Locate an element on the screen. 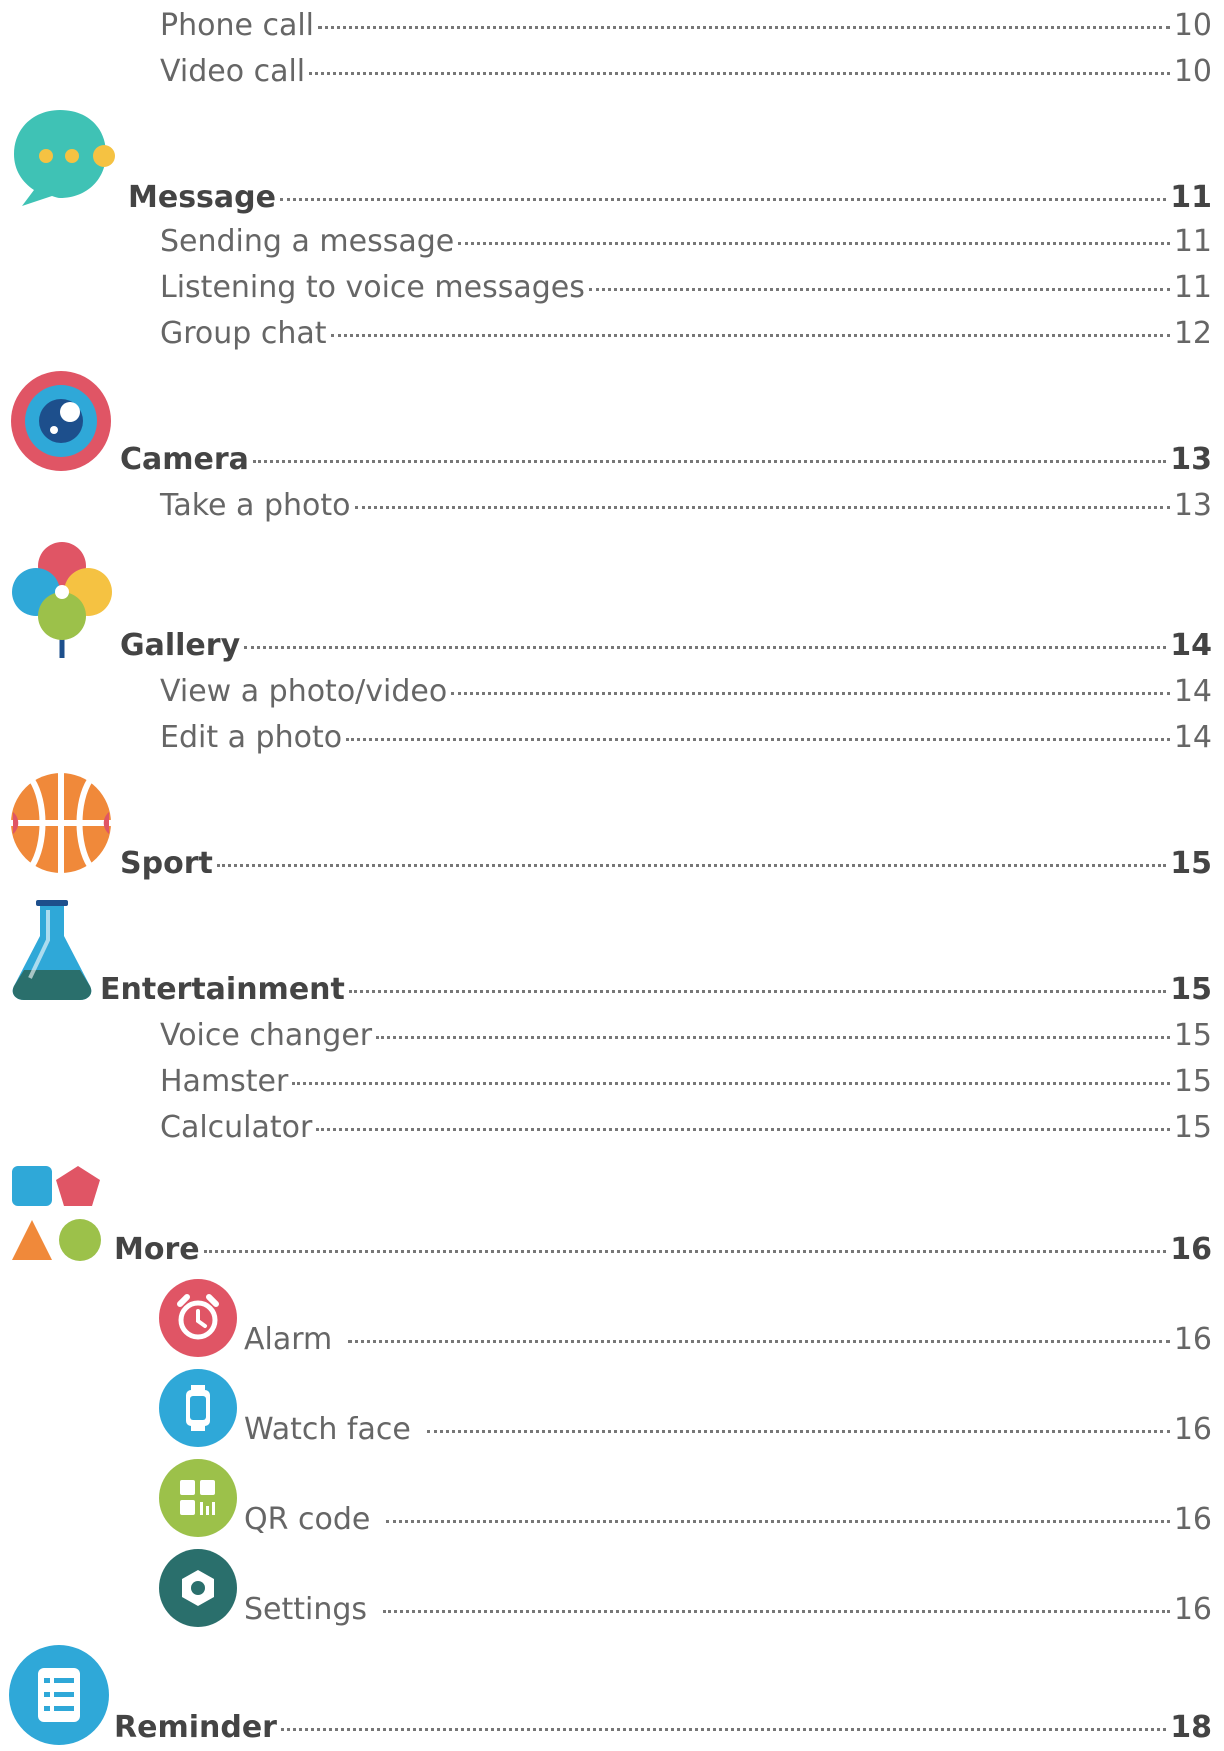 Image resolution: width=1224 pixels, height=1751 pixels. toc-title: Calculator is located at coordinates (236, 1127).